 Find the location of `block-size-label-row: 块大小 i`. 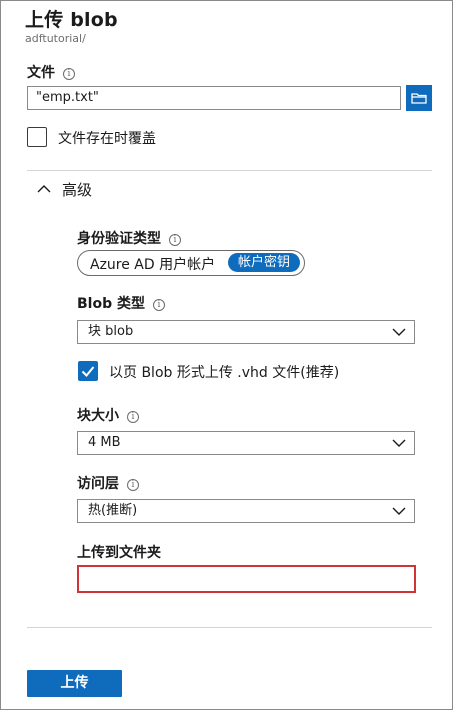

block-size-label-row: 块大小 i is located at coordinates (108, 415).